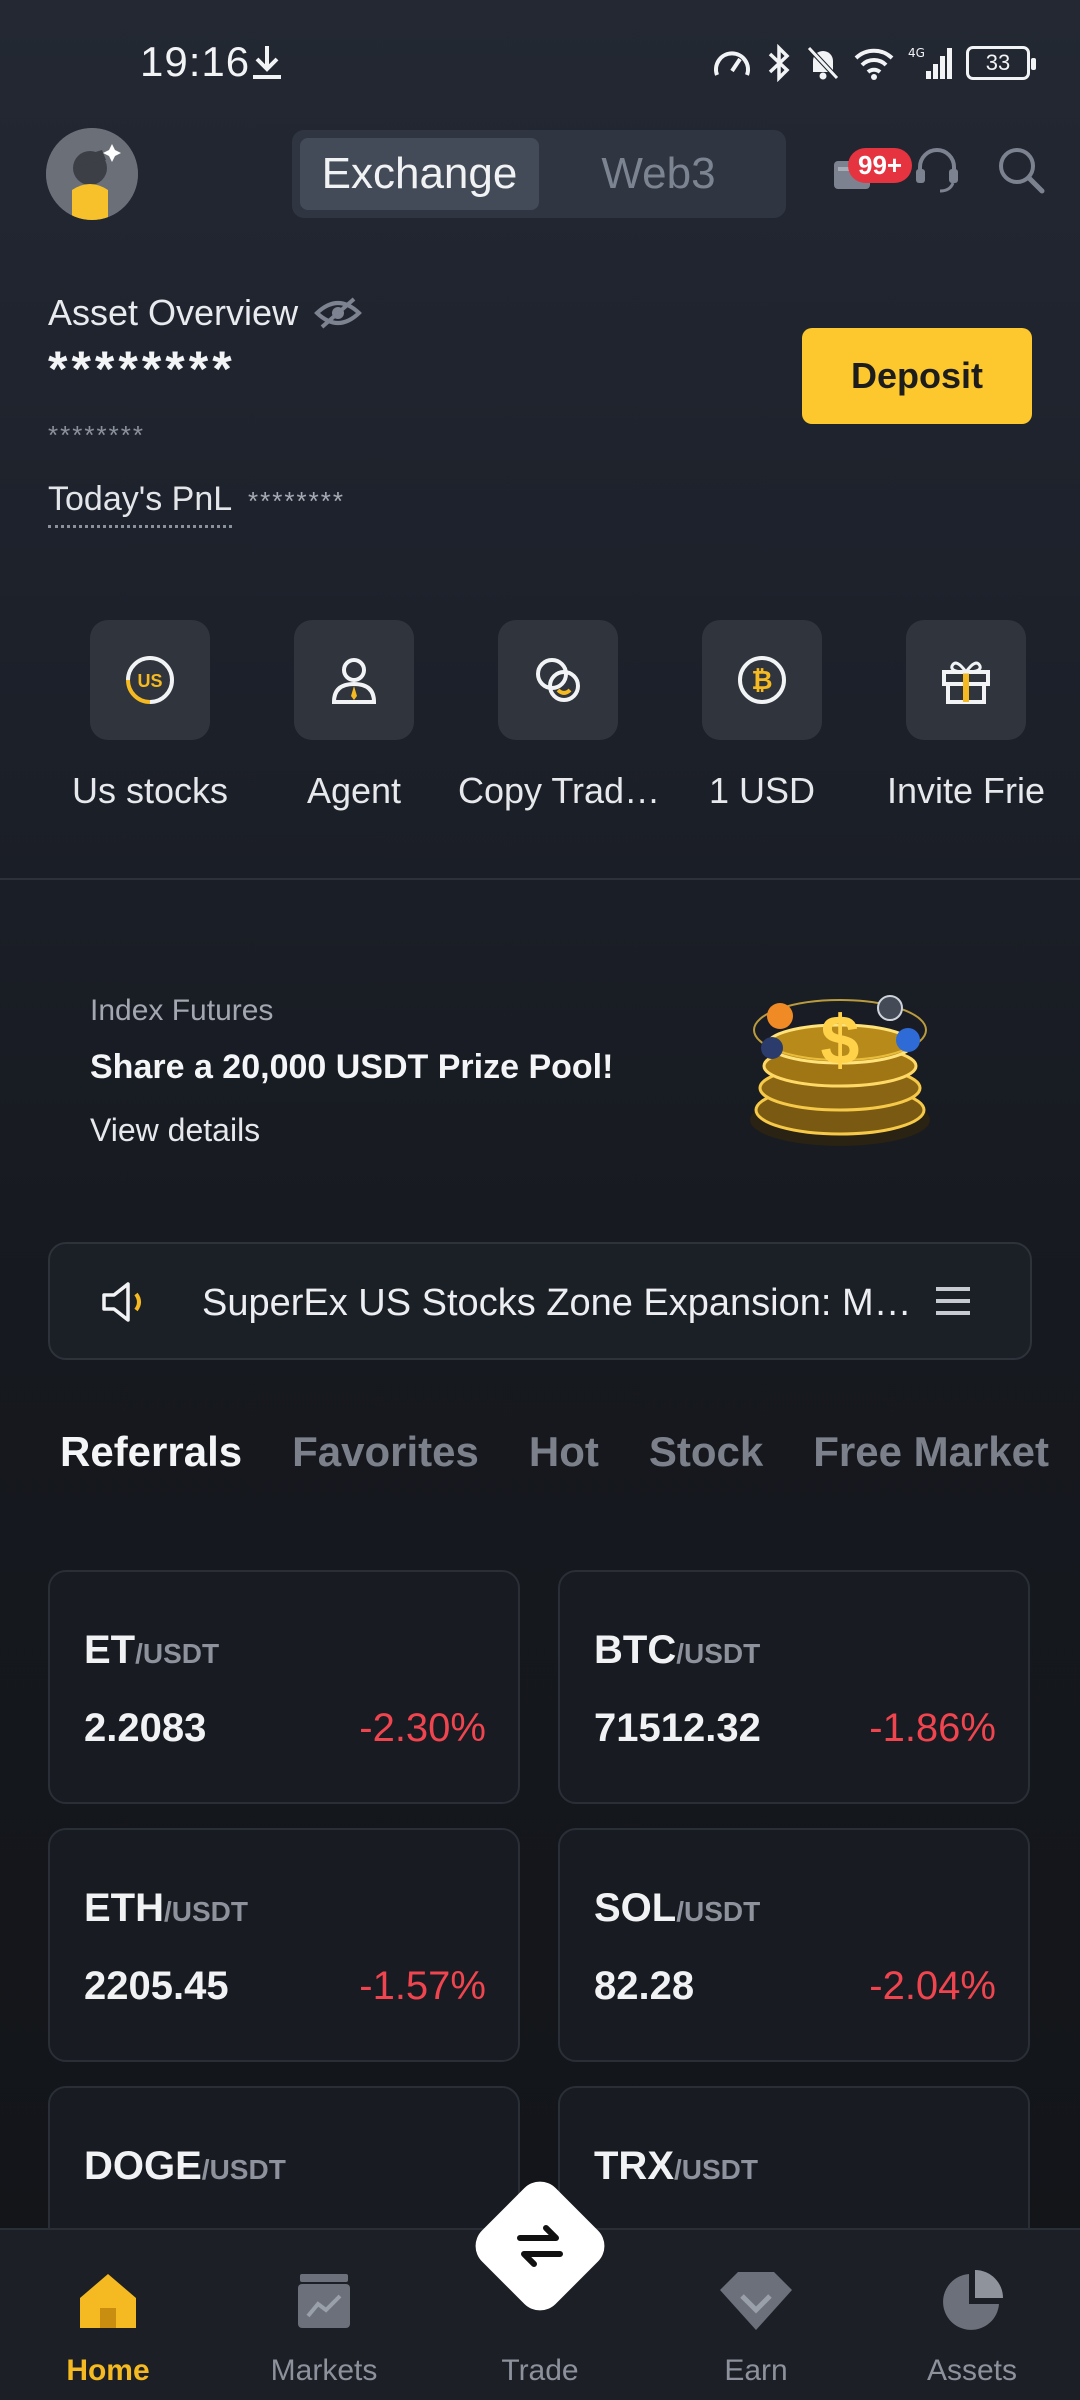  What do you see at coordinates (932, 1986) in the screenshot?
I see `pair-change: -2.04%` at bounding box center [932, 1986].